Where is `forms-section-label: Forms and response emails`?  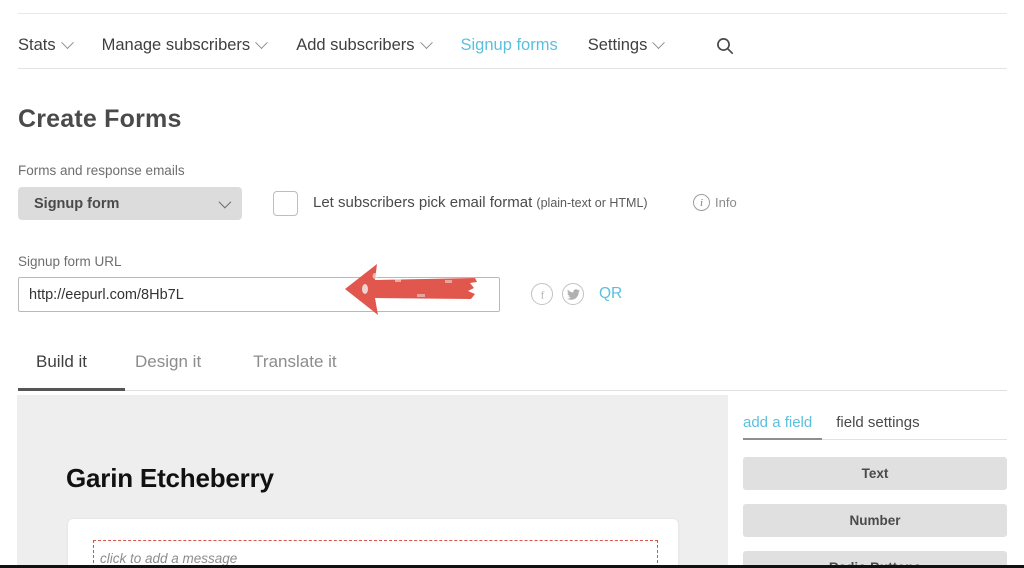
forms-section-label: Forms and response emails is located at coordinates (101, 170).